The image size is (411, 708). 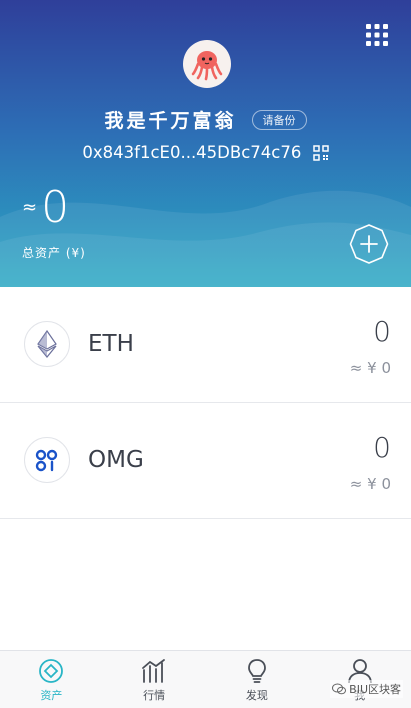 What do you see at coordinates (51, 695) in the screenshot?
I see `tab-label: 资产` at bounding box center [51, 695].